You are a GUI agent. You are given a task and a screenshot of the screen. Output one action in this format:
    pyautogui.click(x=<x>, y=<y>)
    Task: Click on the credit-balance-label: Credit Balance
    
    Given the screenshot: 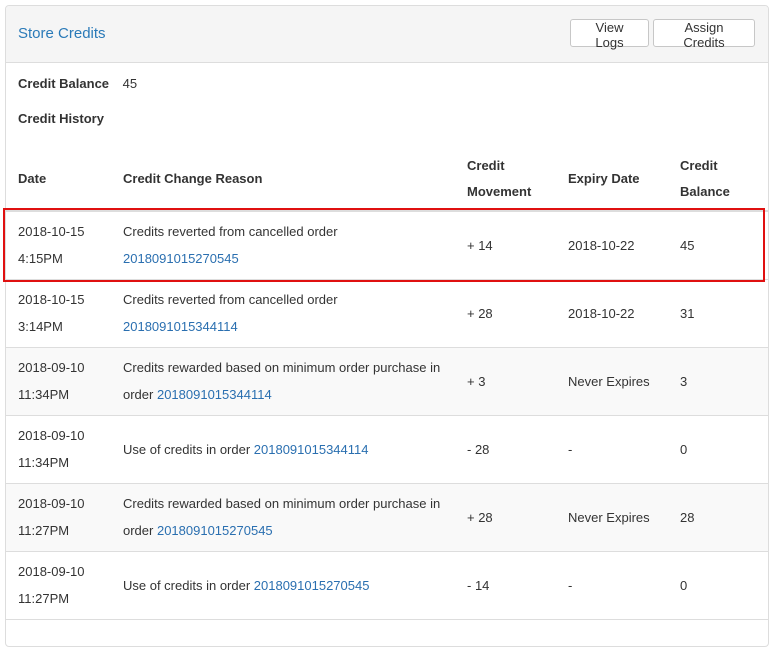 What is the action you would take?
    pyautogui.click(x=64, y=83)
    